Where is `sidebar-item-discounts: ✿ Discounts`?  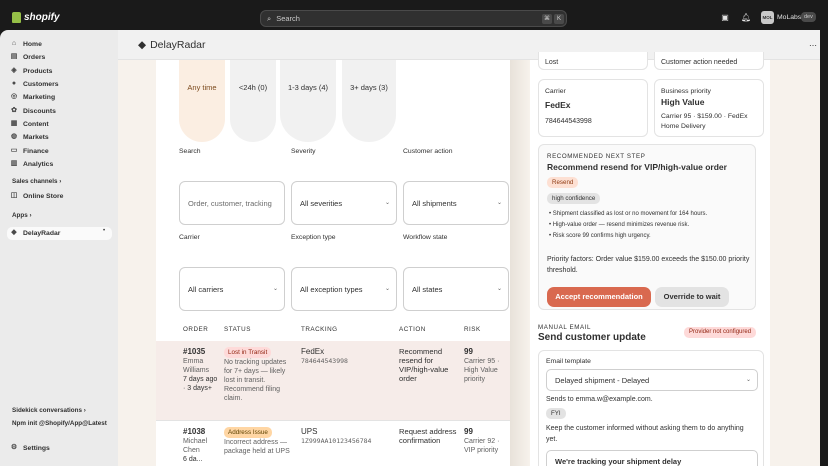
sidebar-item-discounts: ✿ Discounts is located at coordinates (33, 111).